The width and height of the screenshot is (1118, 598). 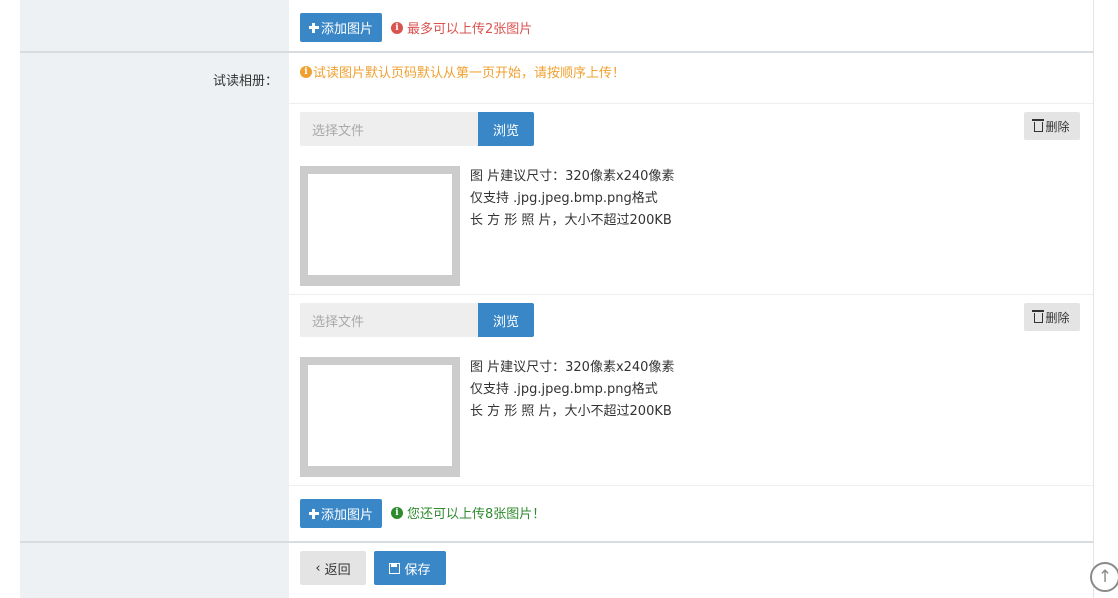 I want to click on delete-button-1: 删除, so click(x=1052, y=126).